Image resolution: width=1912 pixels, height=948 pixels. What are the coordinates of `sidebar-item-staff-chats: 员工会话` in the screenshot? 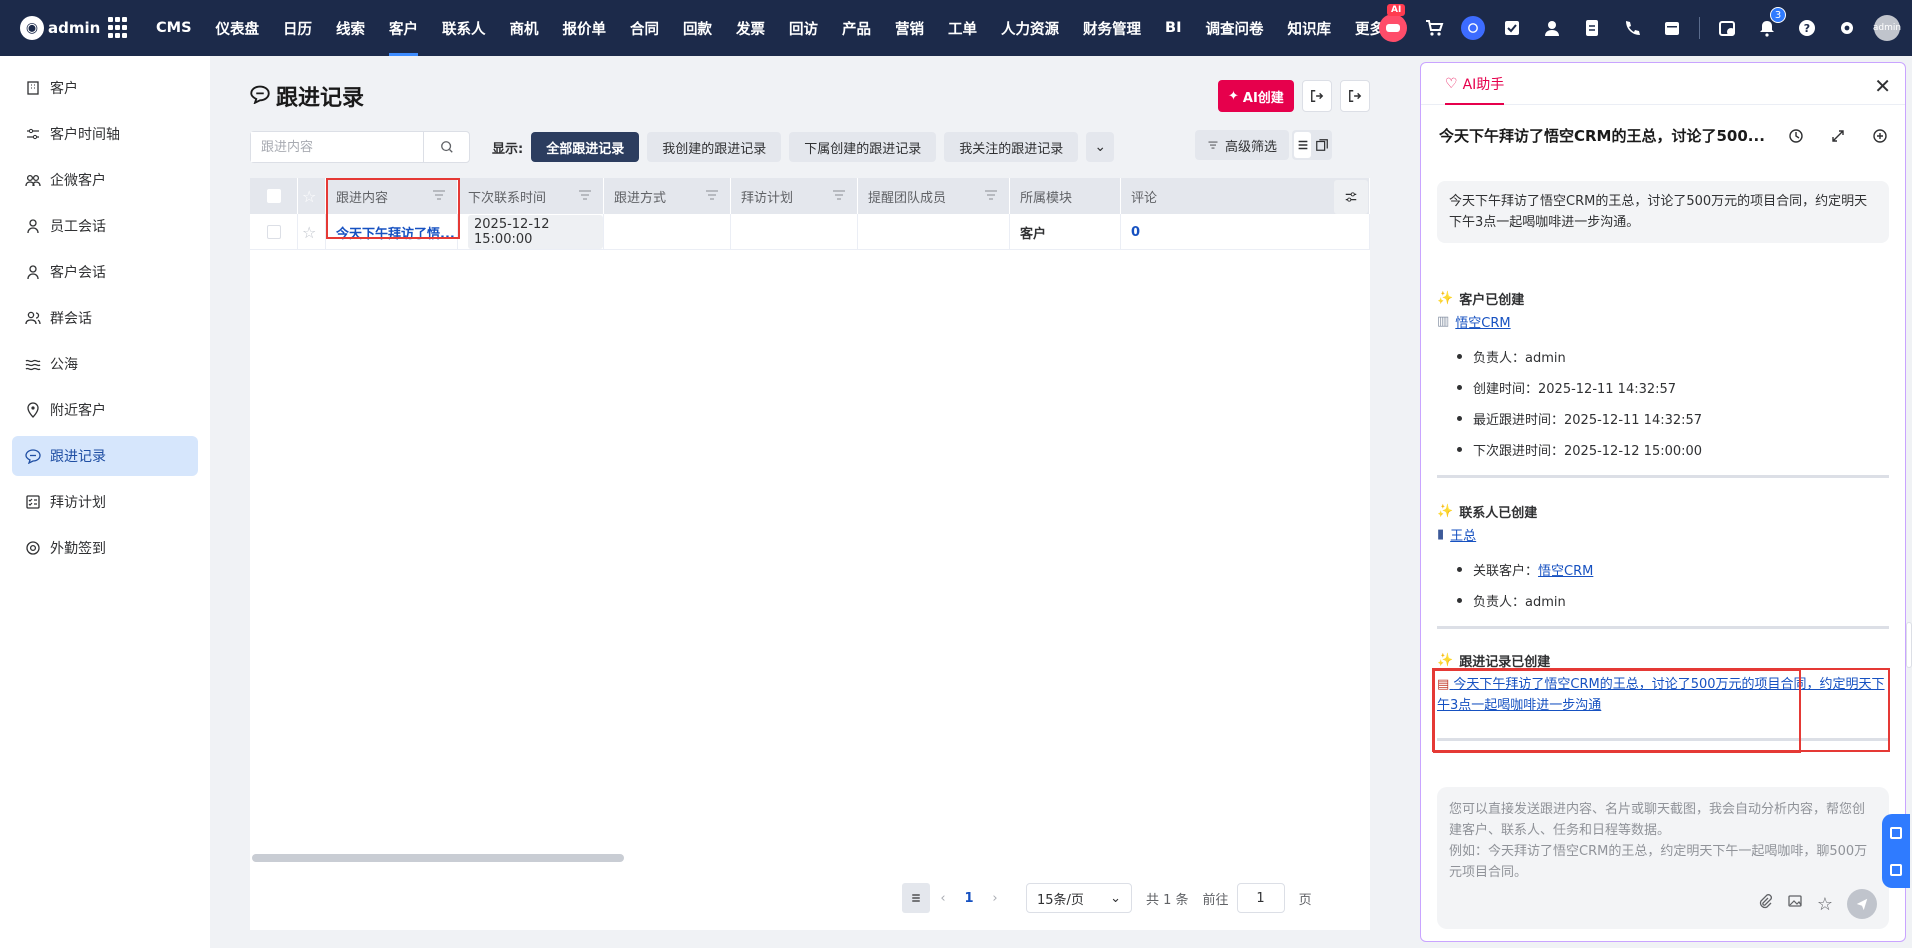 It's located at (105, 226).